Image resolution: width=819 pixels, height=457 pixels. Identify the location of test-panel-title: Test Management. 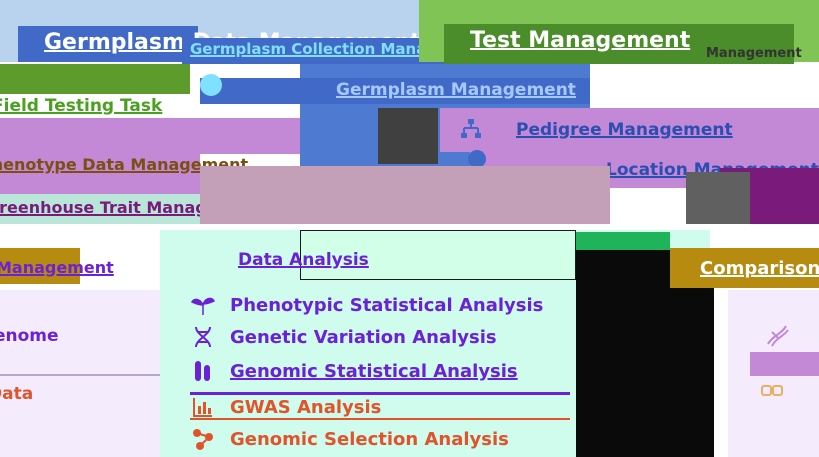
(580, 40).